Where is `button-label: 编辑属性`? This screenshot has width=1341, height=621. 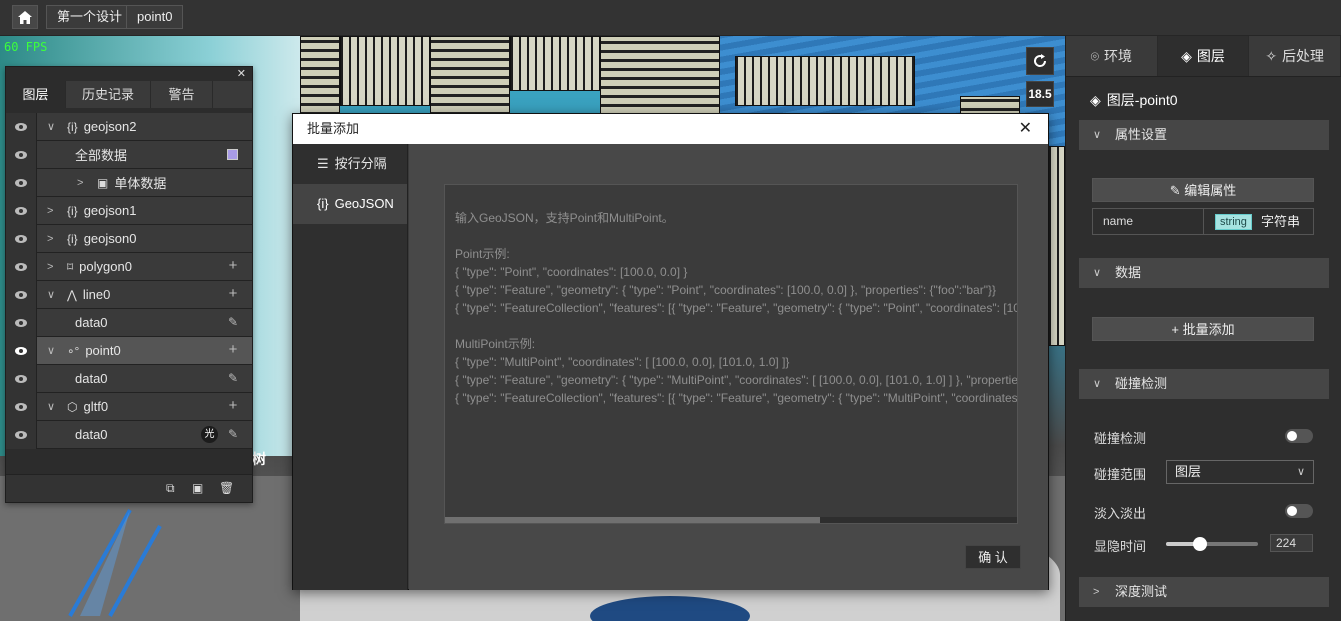
button-label: 编辑属性 is located at coordinates (1210, 190).